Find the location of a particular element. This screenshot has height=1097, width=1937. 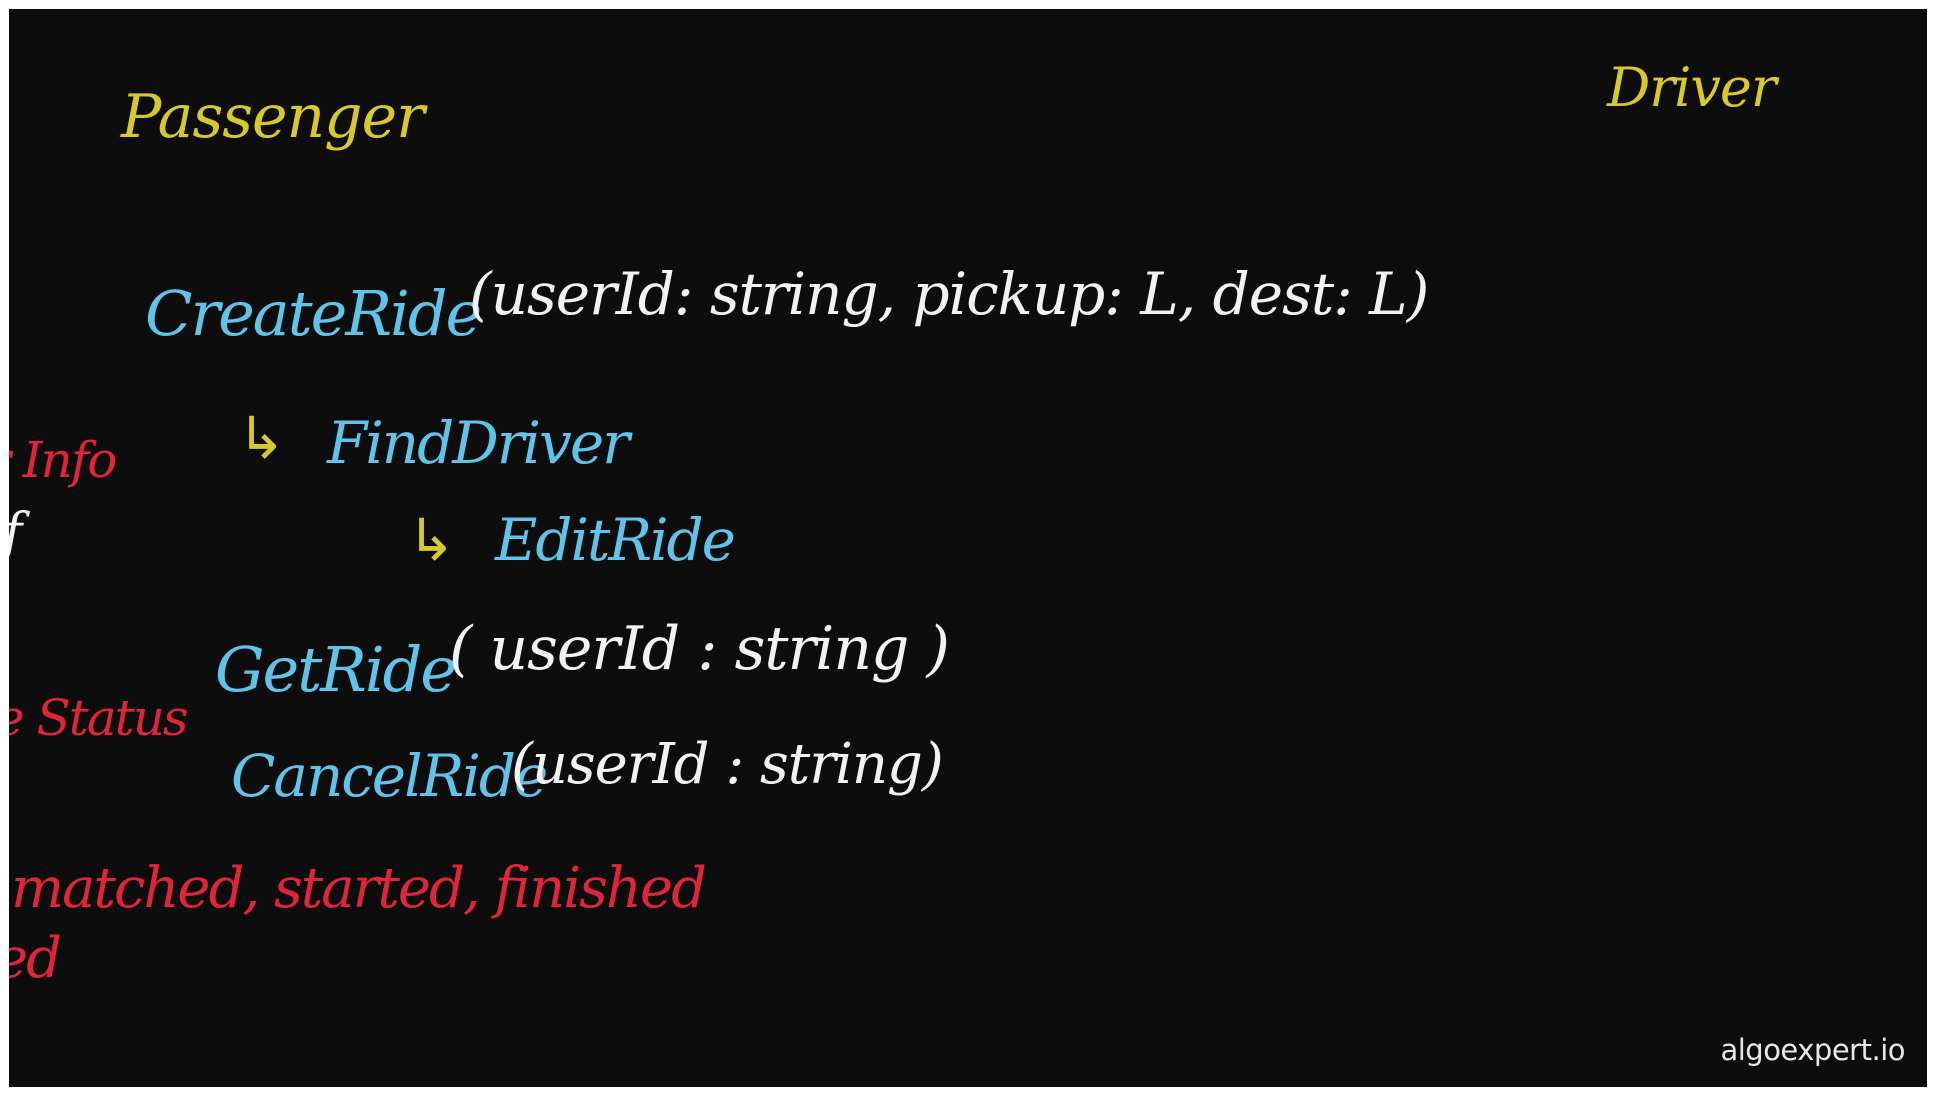

edit-ride-step: EditRide is located at coordinates (615, 540).